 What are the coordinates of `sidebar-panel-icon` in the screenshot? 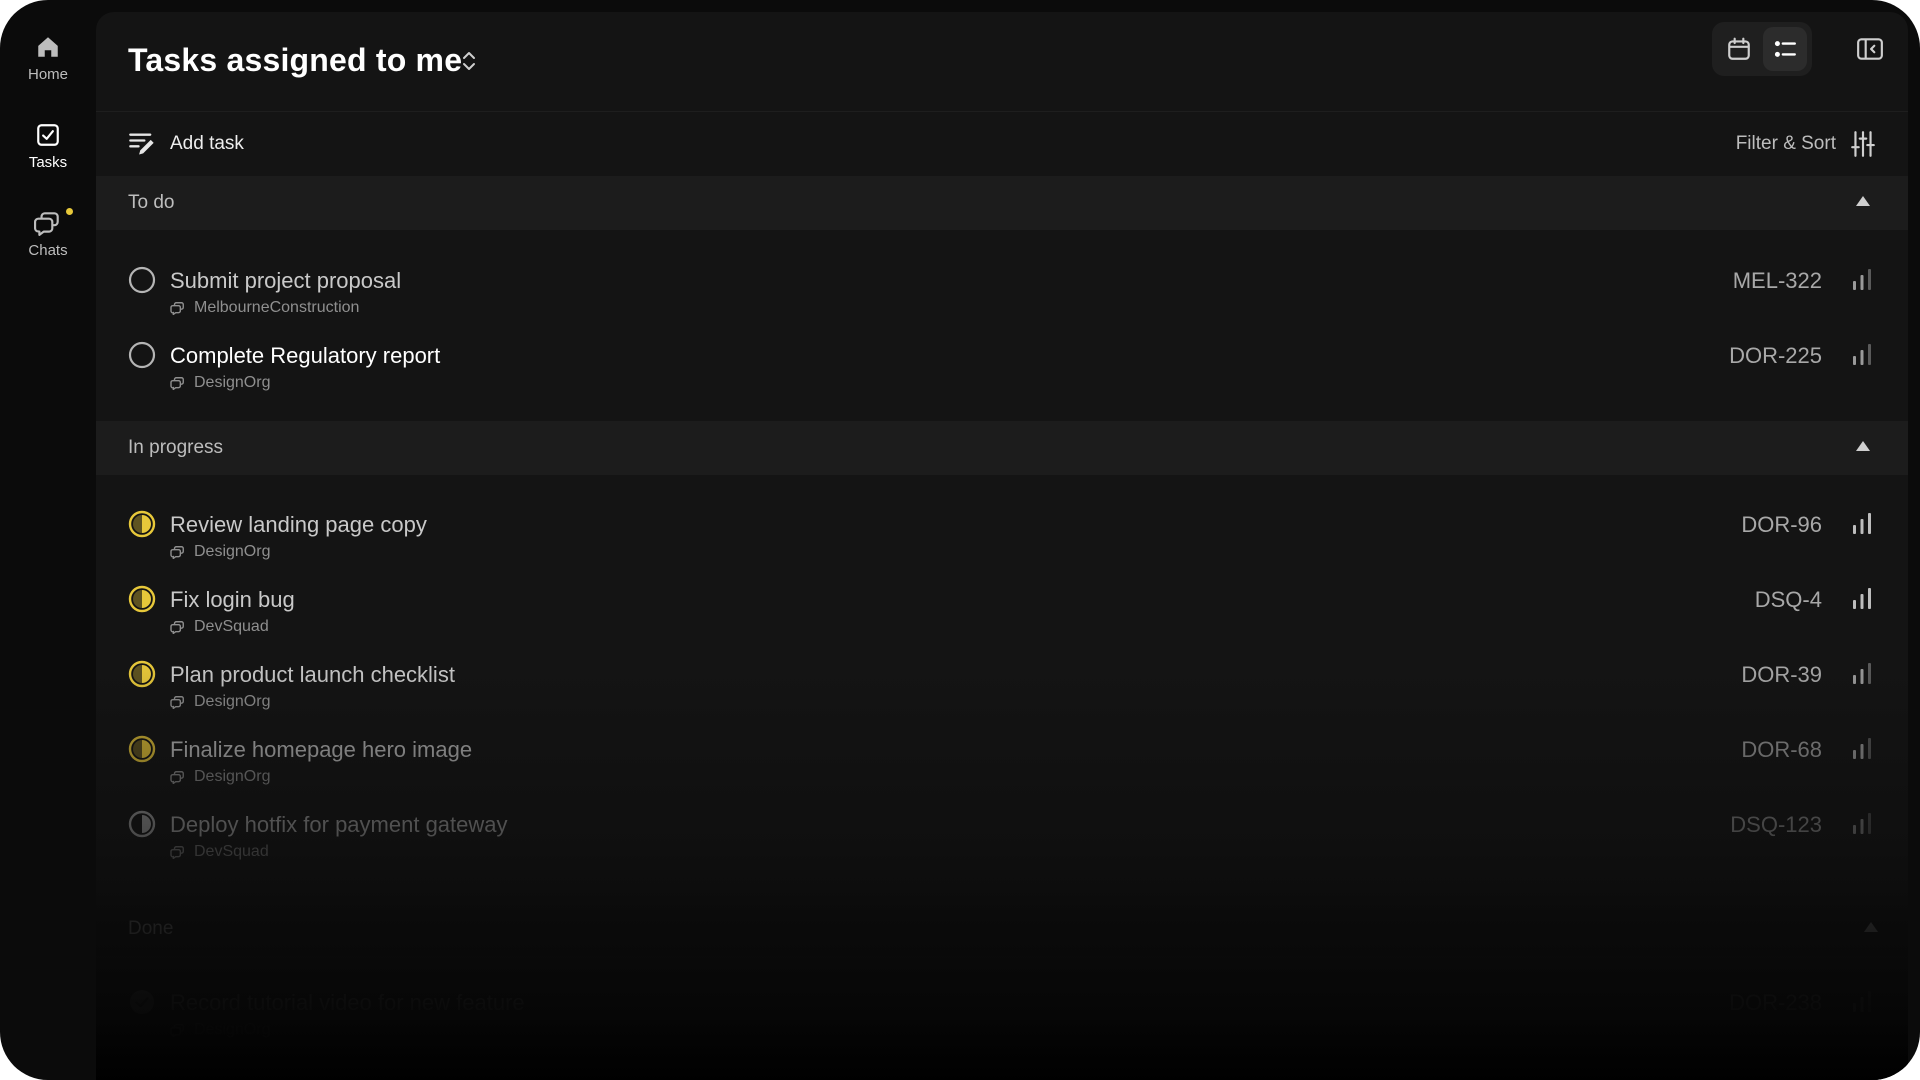 It's located at (1870, 49).